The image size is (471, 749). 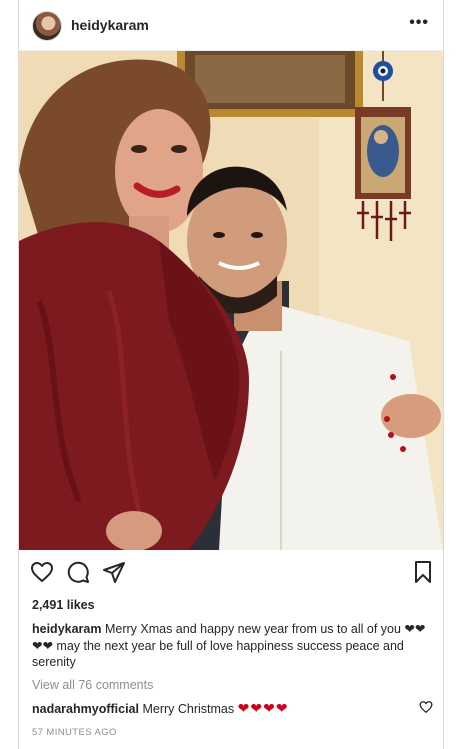 I want to click on view-all-comments-link: View all 76 comments, so click(x=92, y=685).